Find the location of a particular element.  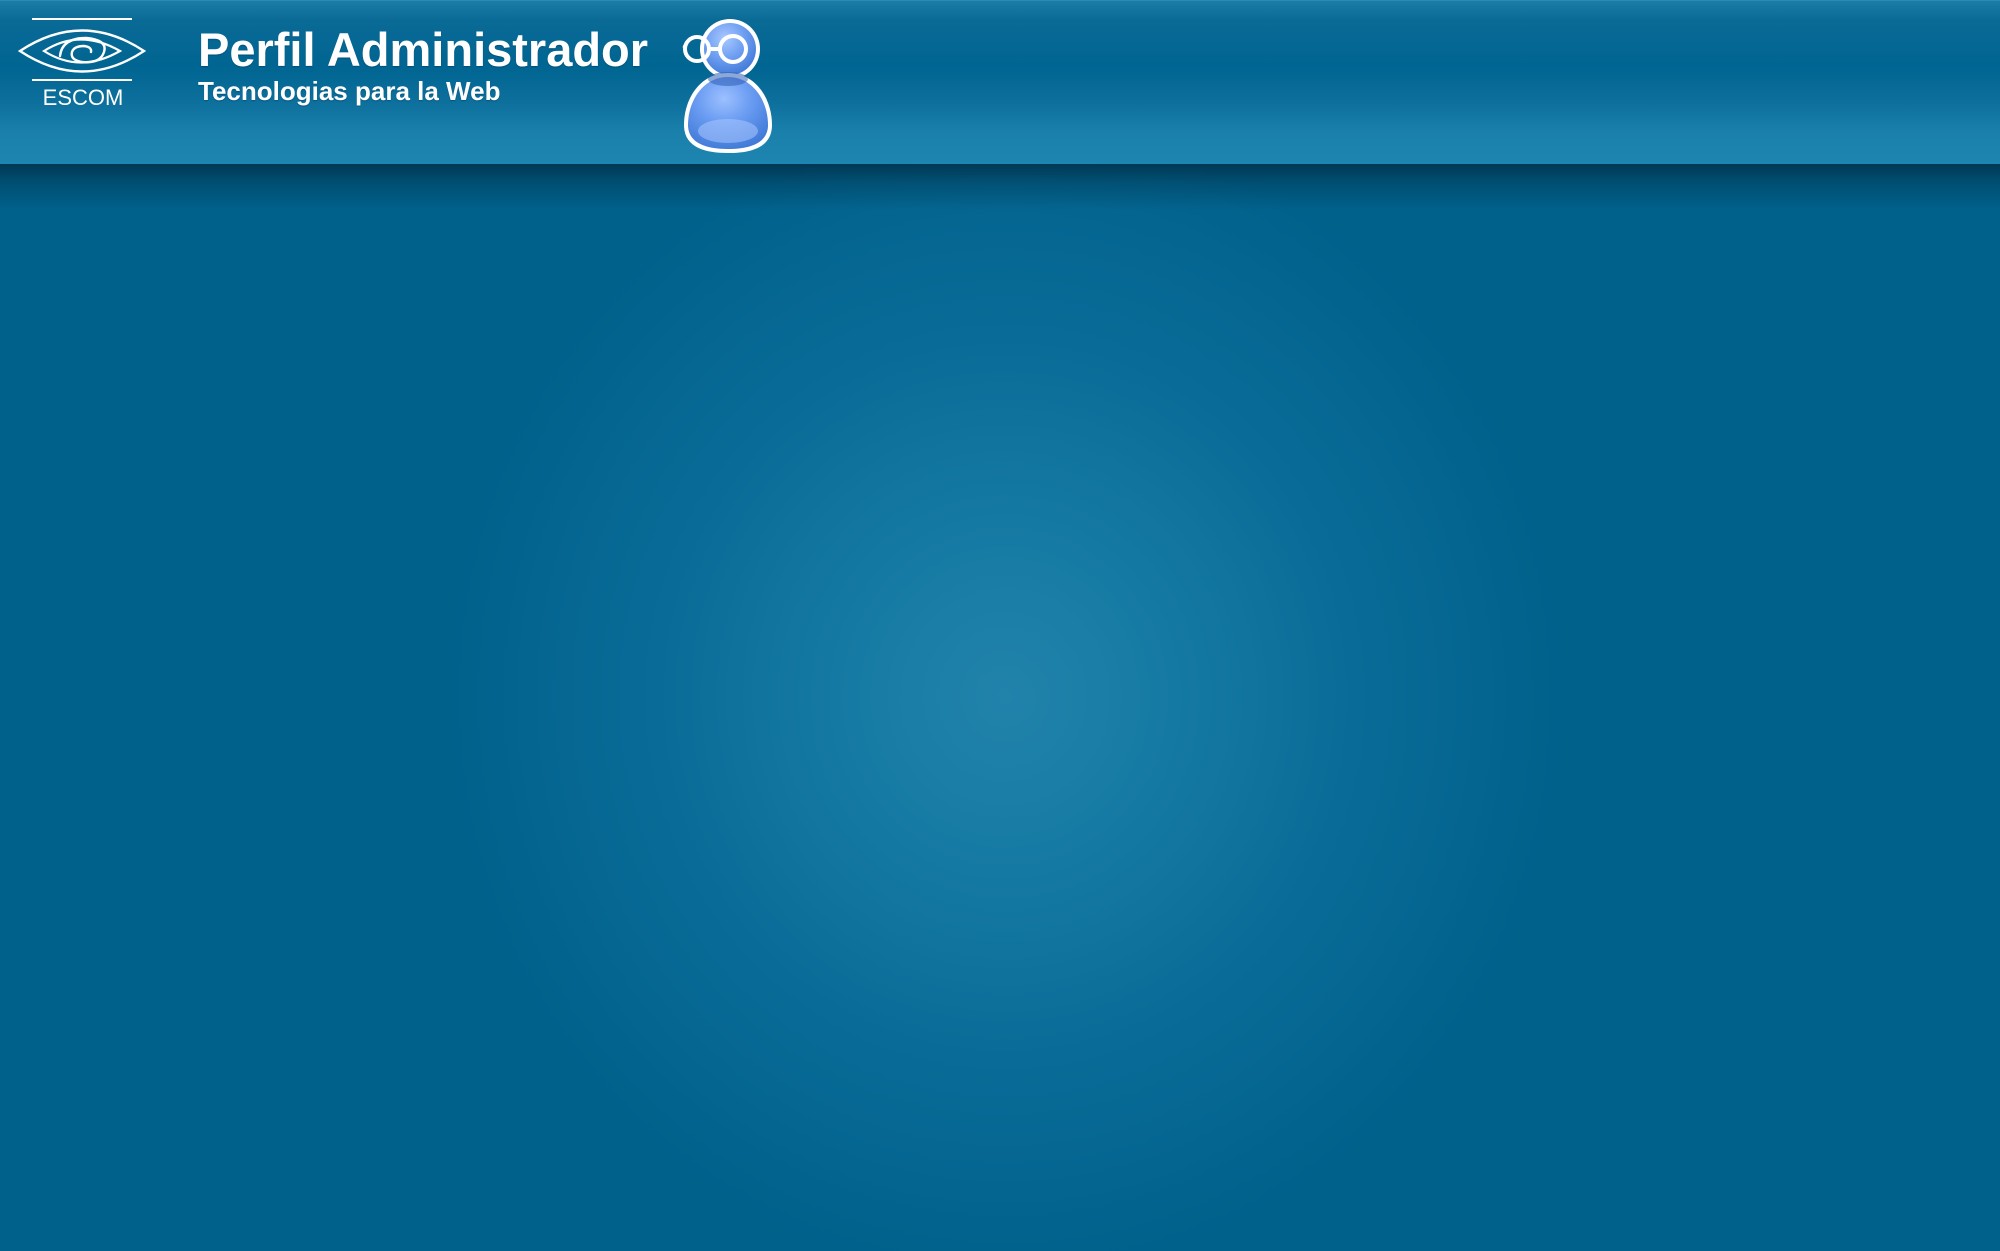

header-drop-shadow is located at coordinates (1000, 187).